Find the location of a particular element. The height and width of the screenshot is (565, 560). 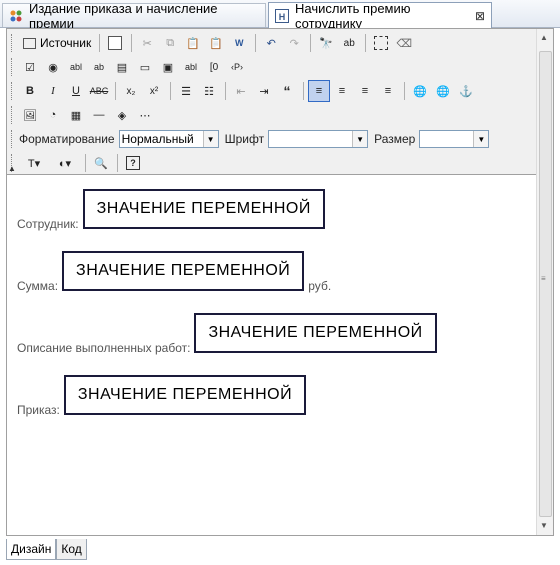

vertical-scrollbar: ▲ ≡ ▼ is located at coordinates (544, 282).